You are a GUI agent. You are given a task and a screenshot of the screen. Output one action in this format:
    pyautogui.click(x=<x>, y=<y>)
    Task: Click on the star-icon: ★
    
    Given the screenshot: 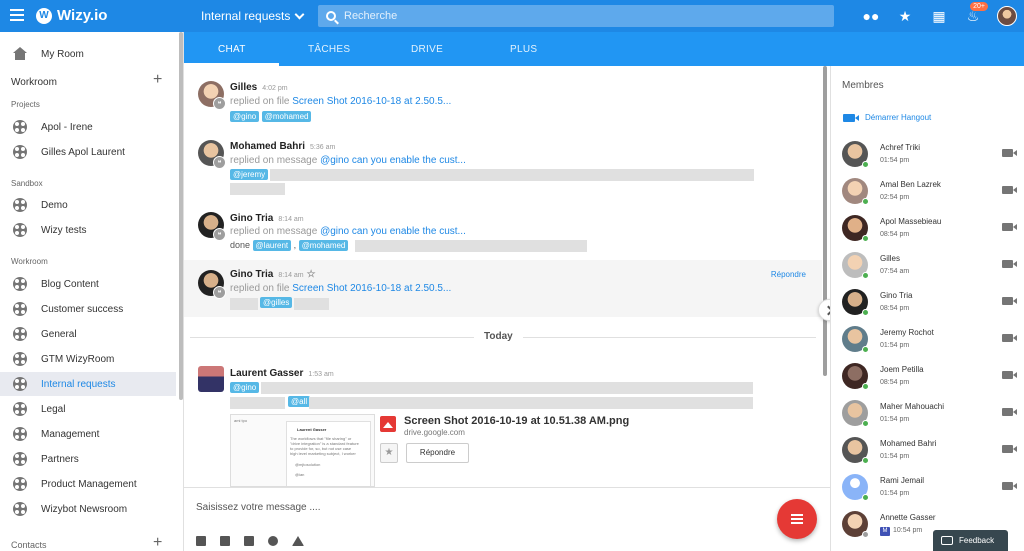 What is the action you would take?
    pyautogui.click(x=905, y=16)
    